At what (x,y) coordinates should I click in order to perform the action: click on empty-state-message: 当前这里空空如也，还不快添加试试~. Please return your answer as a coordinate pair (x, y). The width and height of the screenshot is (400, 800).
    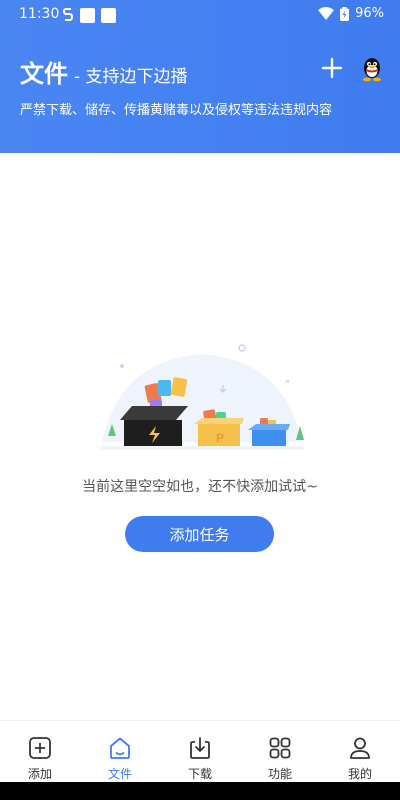
    Looking at the image, I should click on (200, 487).